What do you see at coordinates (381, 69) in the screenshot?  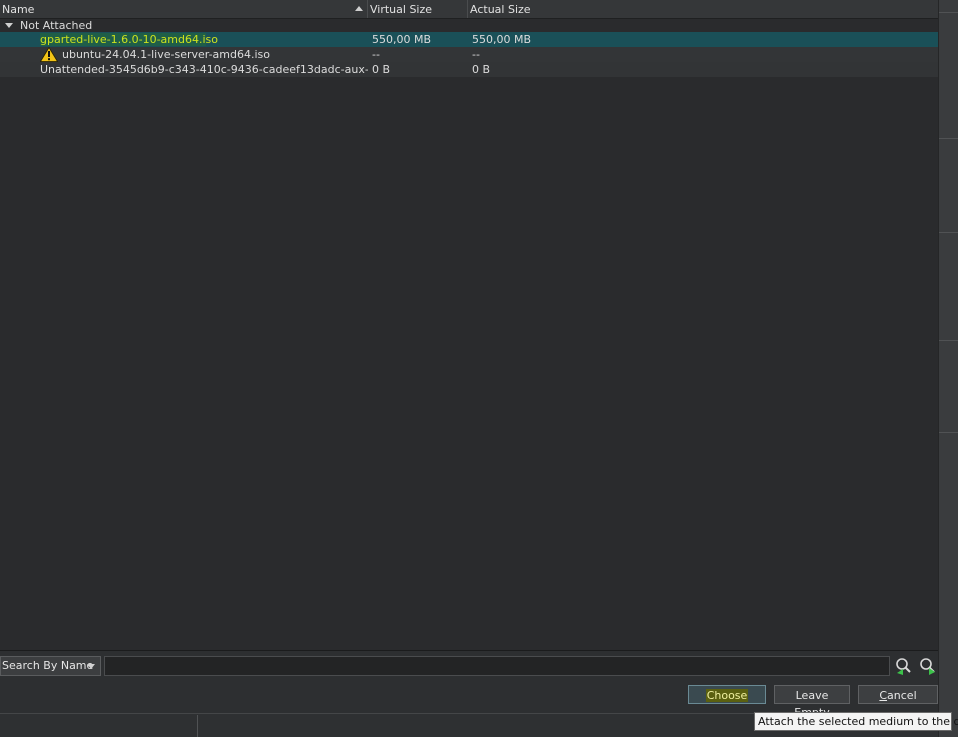 I see `virtual-size-value: 0 B` at bounding box center [381, 69].